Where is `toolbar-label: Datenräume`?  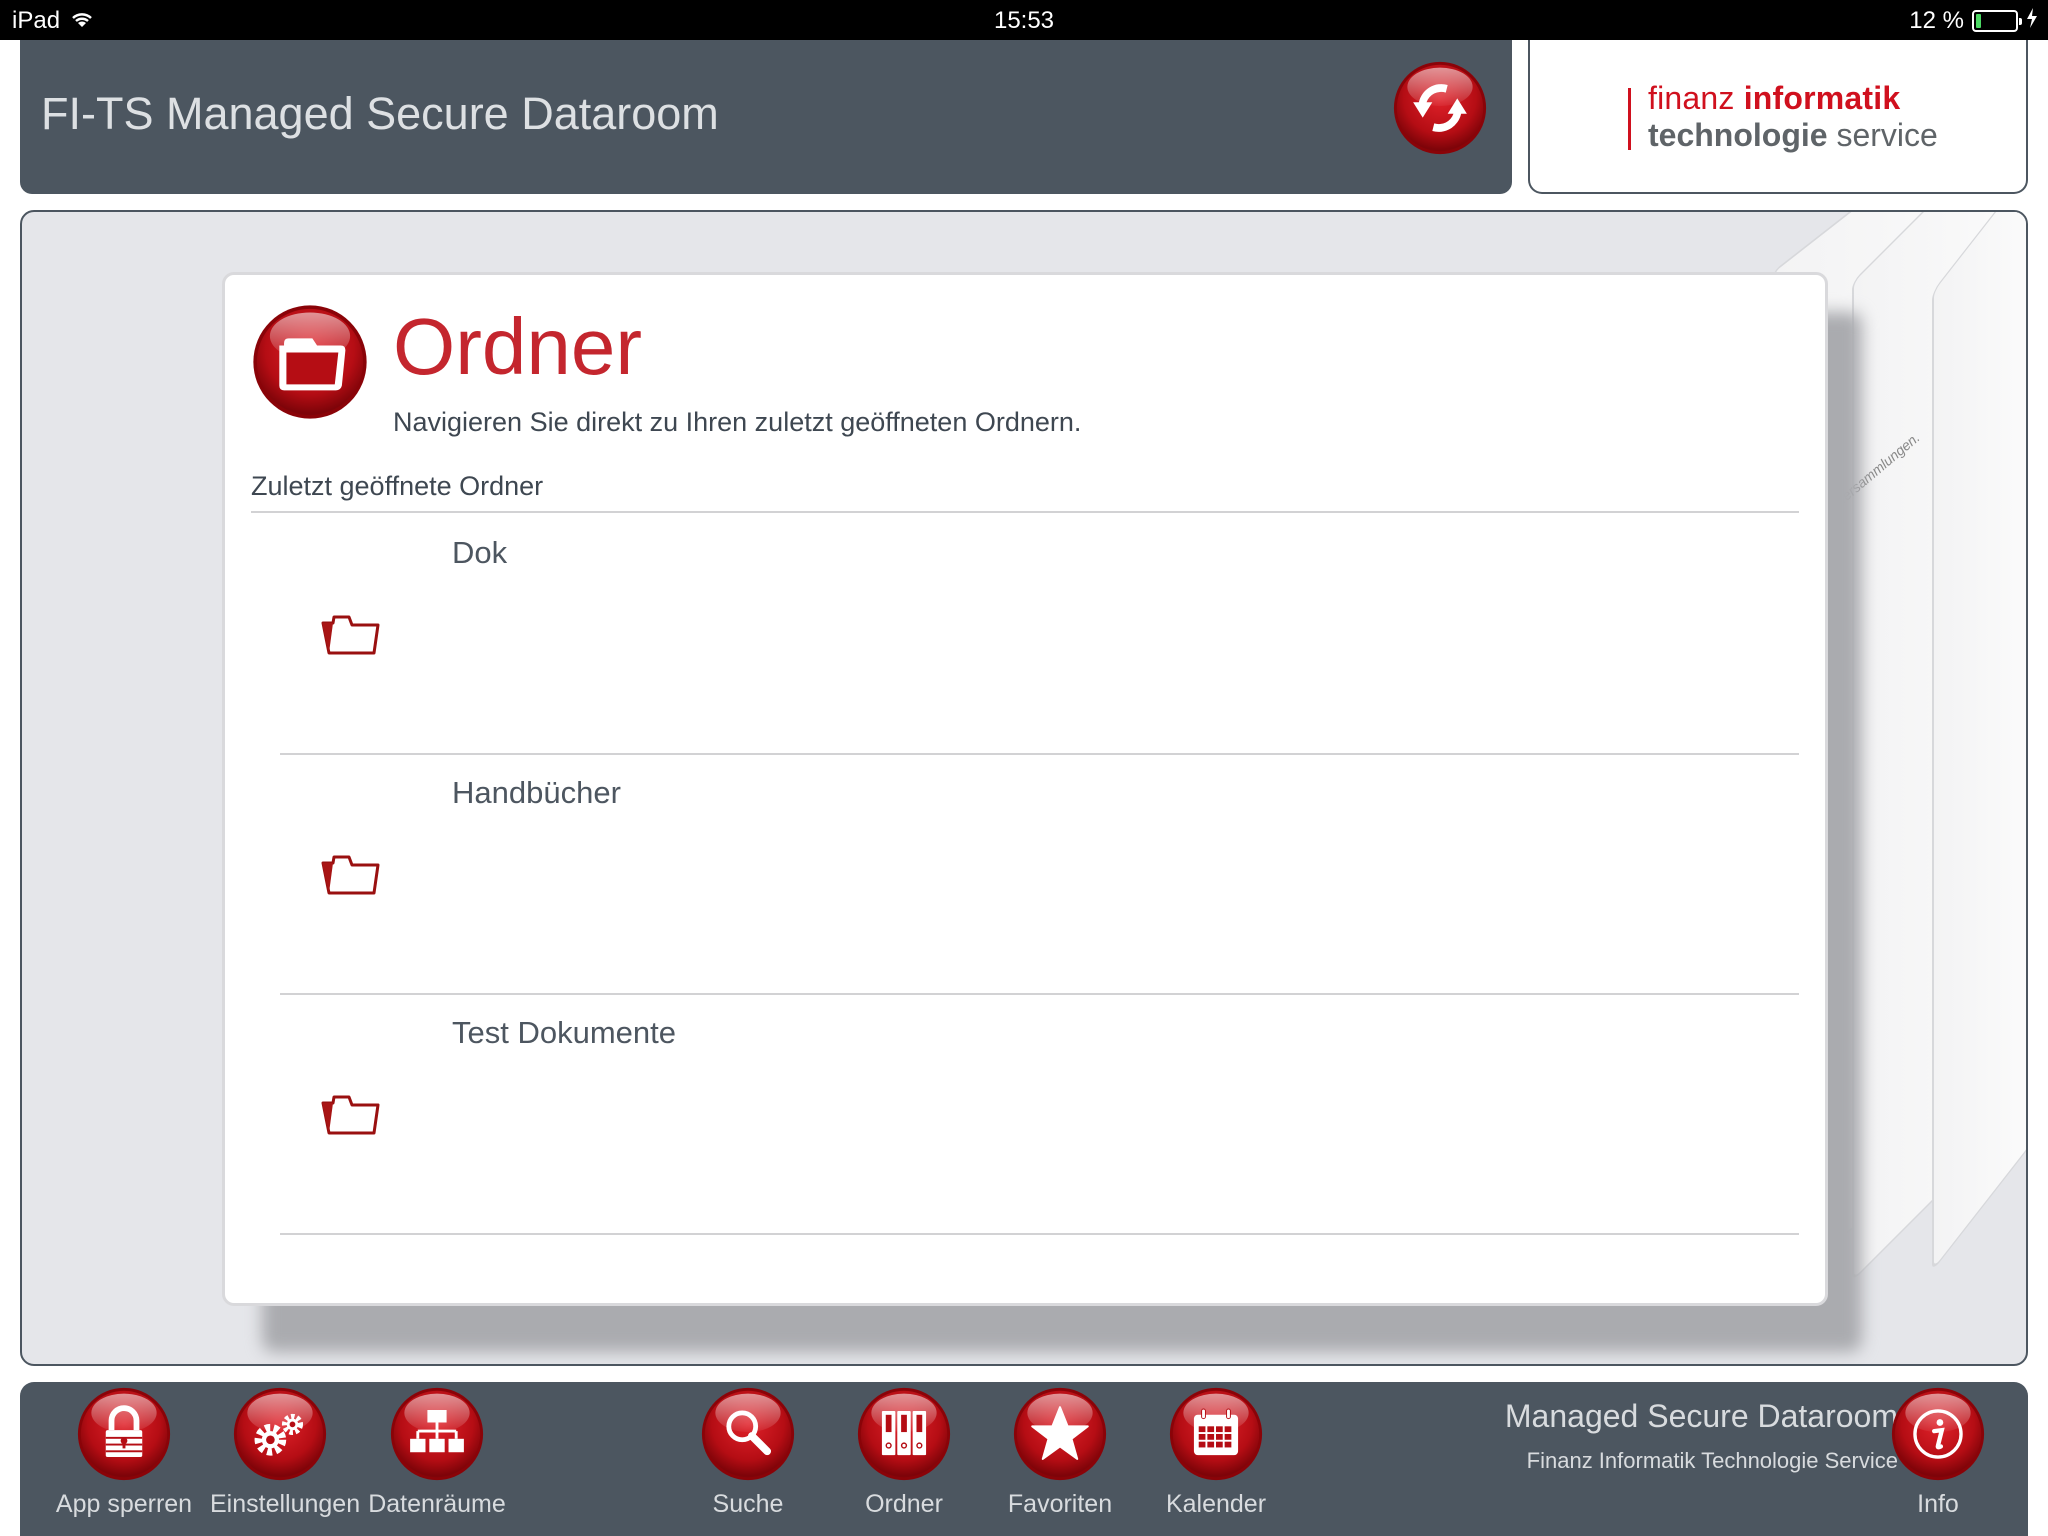
toolbar-label: Datenräume is located at coordinates (437, 1504).